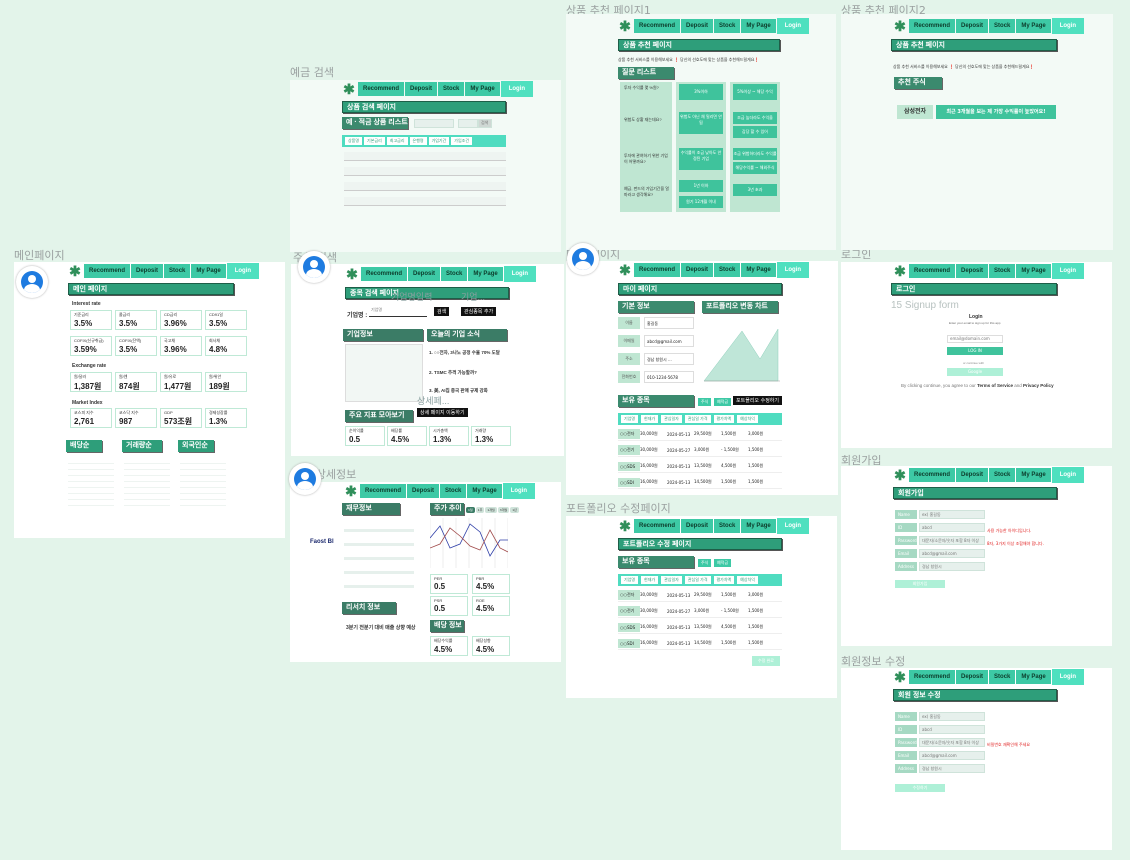  Describe the element at coordinates (747, 580) in the screenshot. I see `holdings-col: 예상차익` at that location.